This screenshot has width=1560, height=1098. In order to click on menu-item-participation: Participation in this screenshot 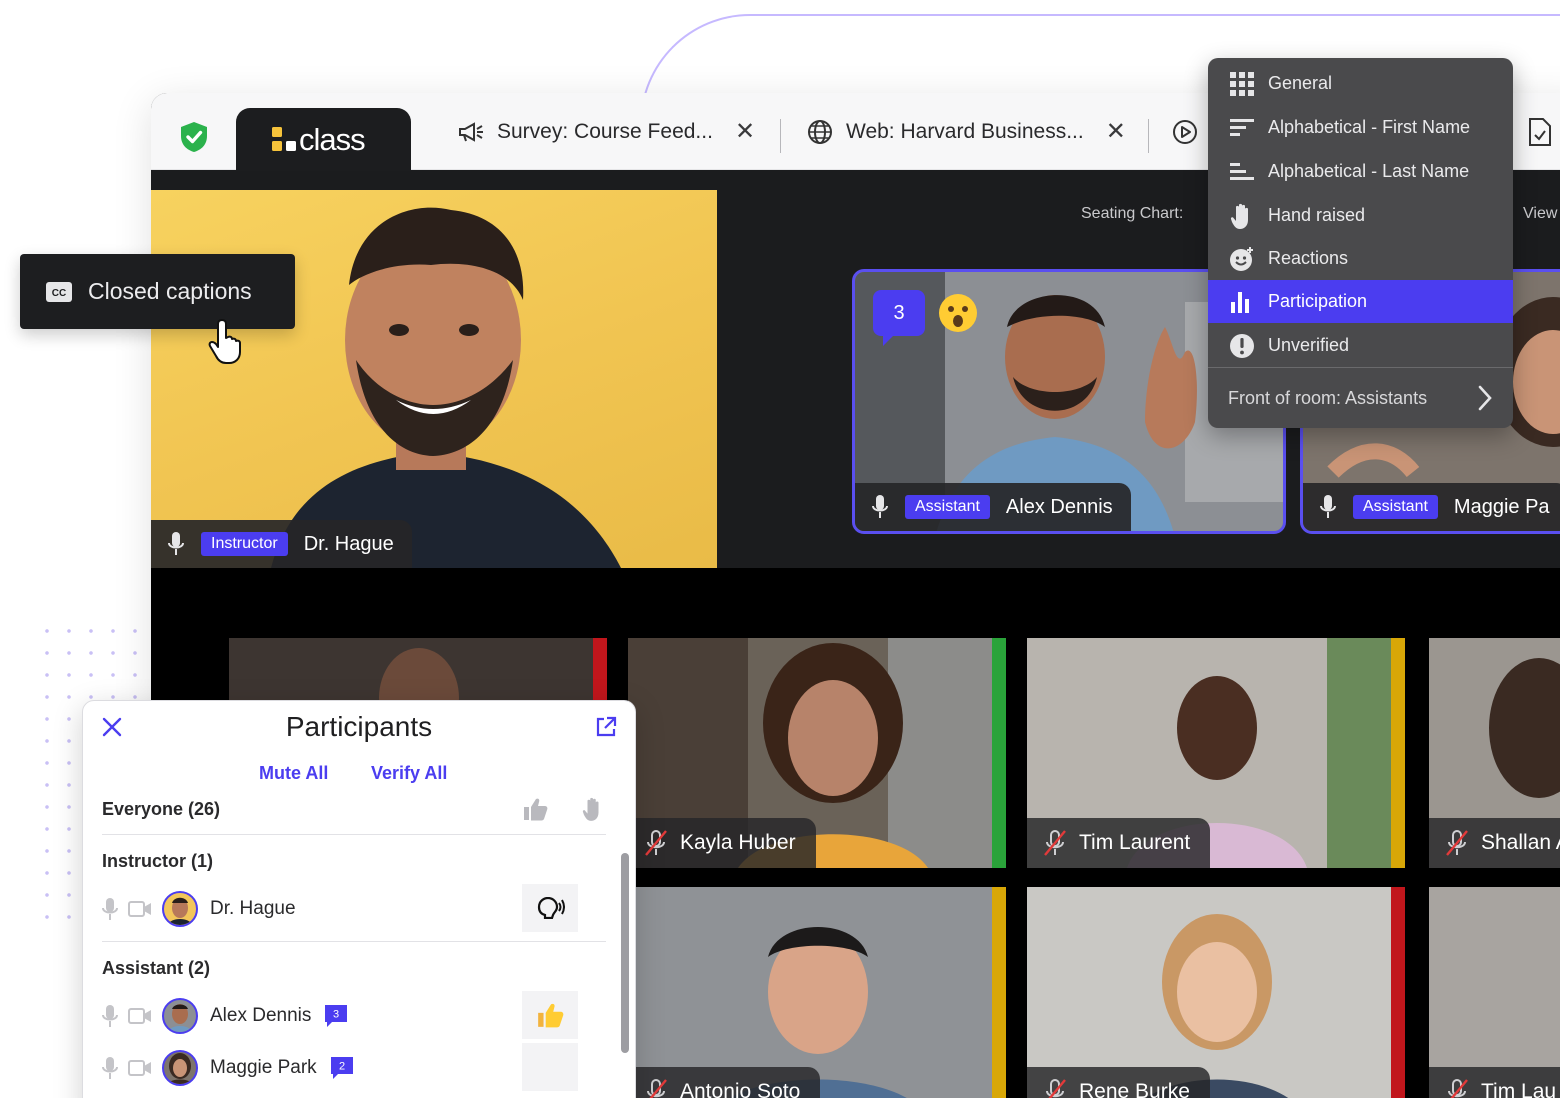, I will do `click(1360, 301)`.